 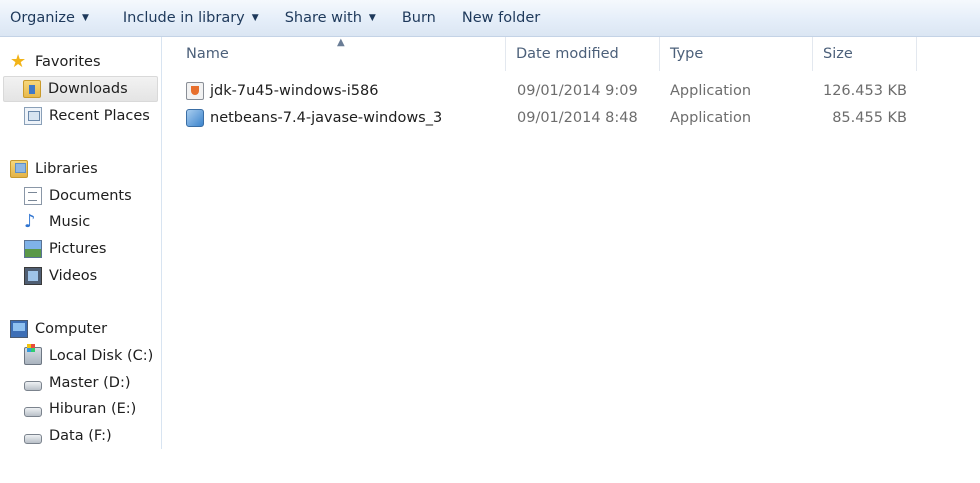 What do you see at coordinates (33, 116) in the screenshot?
I see `recent-places-icon` at bounding box center [33, 116].